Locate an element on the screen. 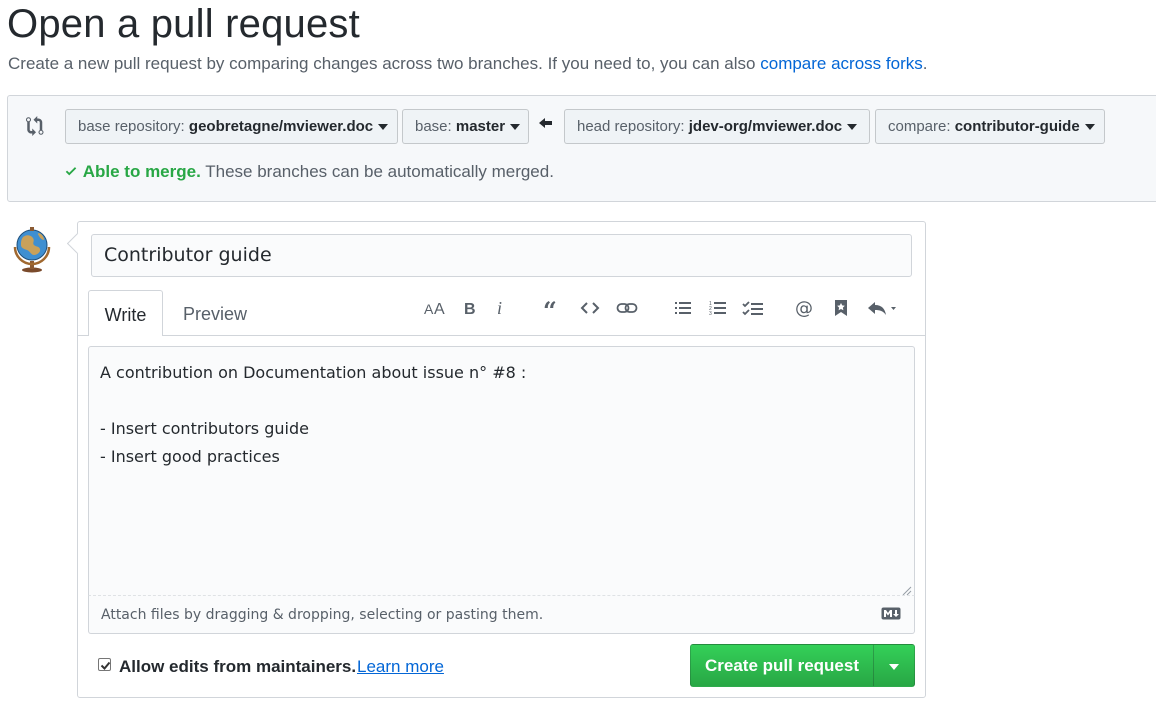 The image size is (1156, 720). allow-edits-checkbox is located at coordinates (104, 664).